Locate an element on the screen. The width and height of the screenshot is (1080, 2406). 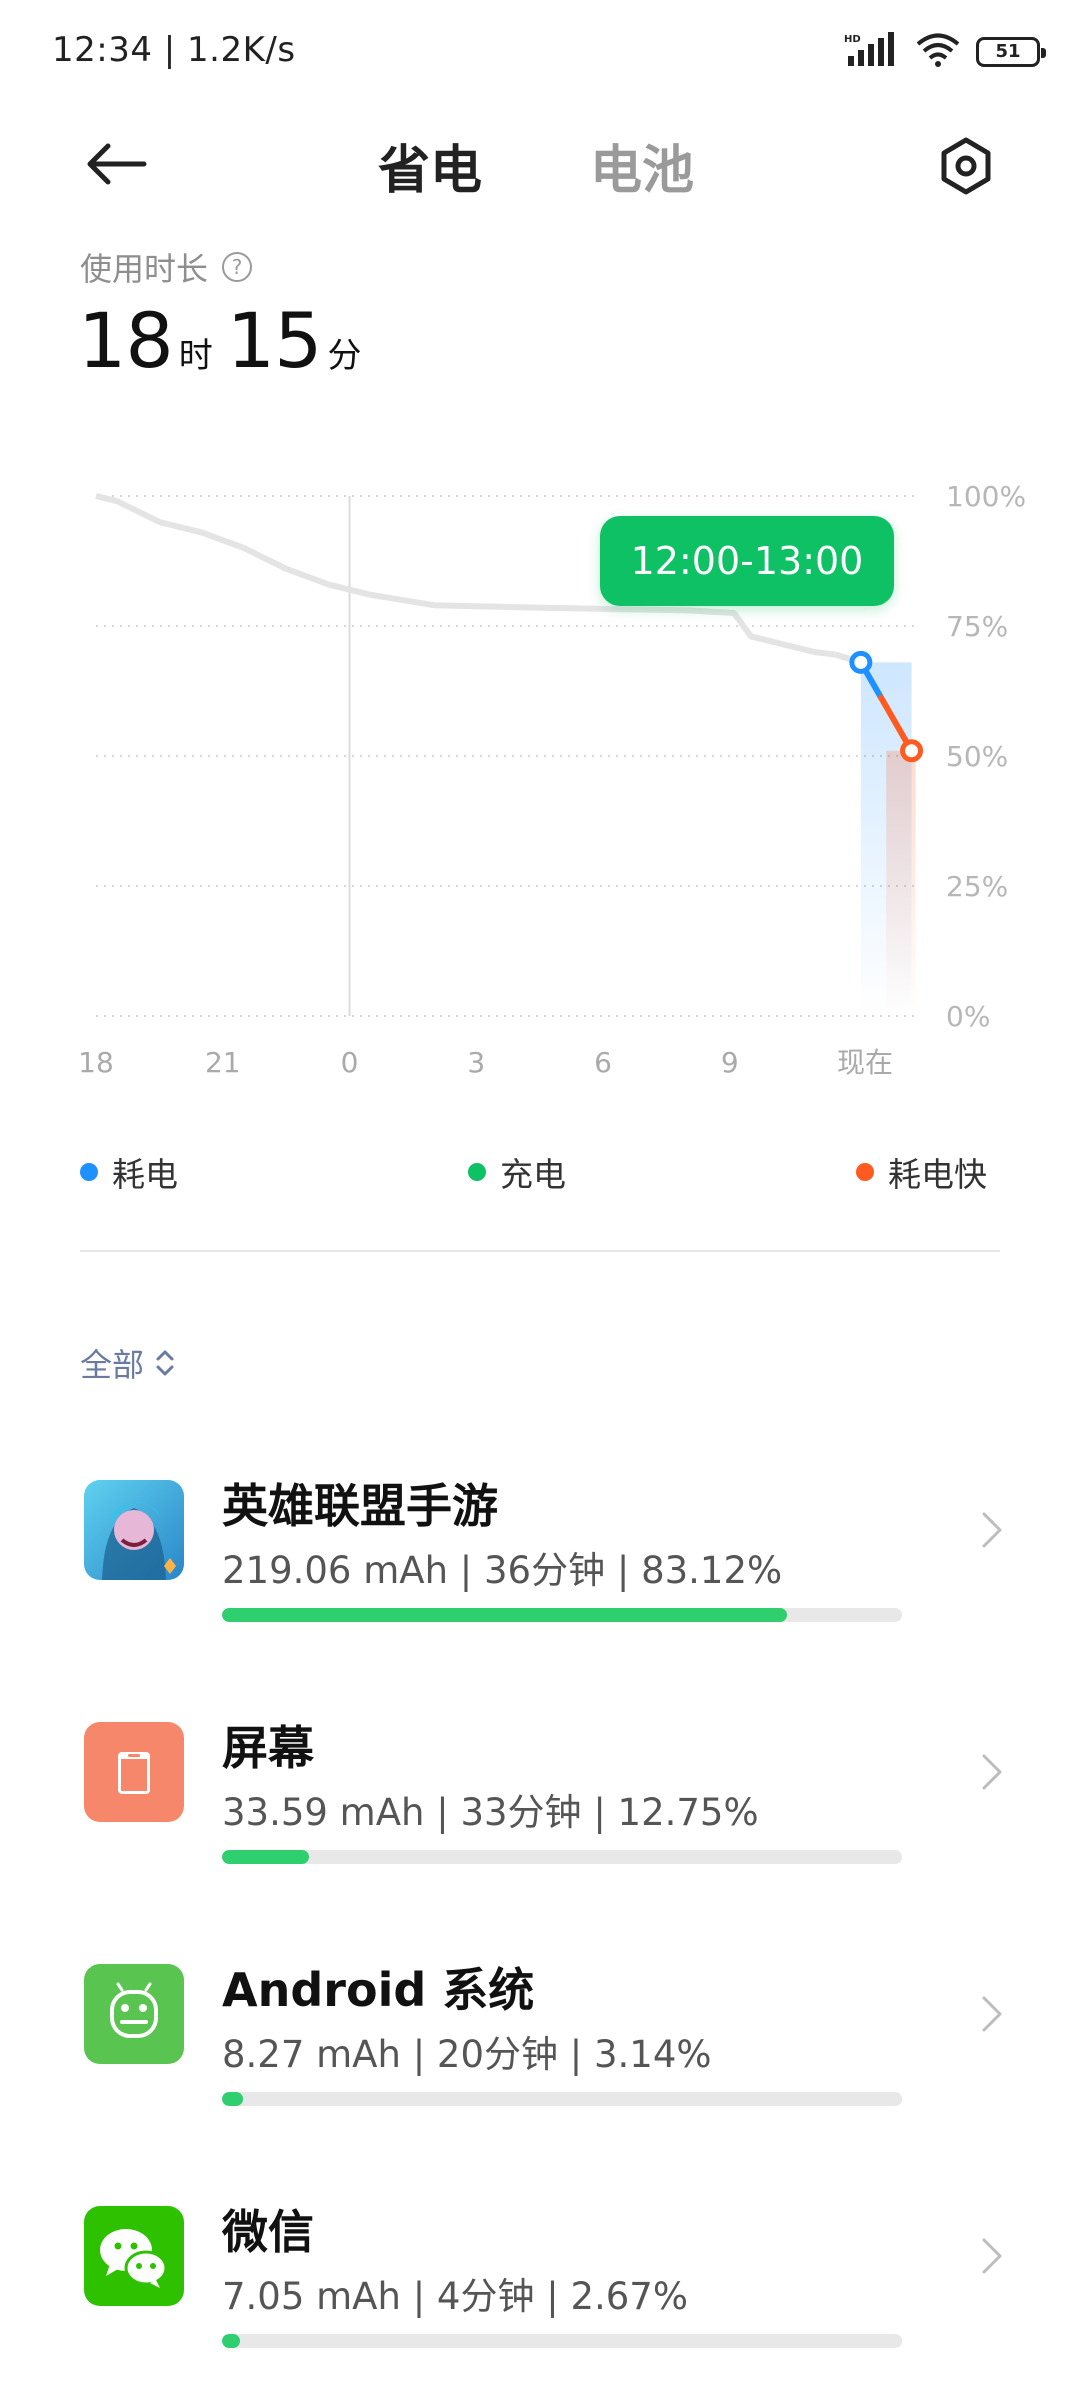
tab-battery: 电池 is located at coordinates (642, 165).